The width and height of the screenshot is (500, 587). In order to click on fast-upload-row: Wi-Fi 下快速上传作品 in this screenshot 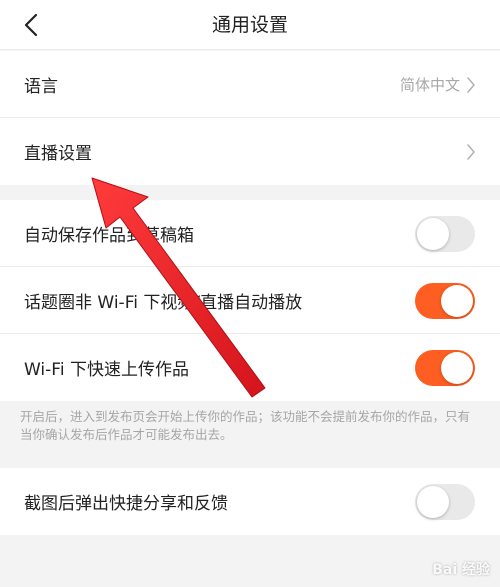, I will do `click(250, 367)`.